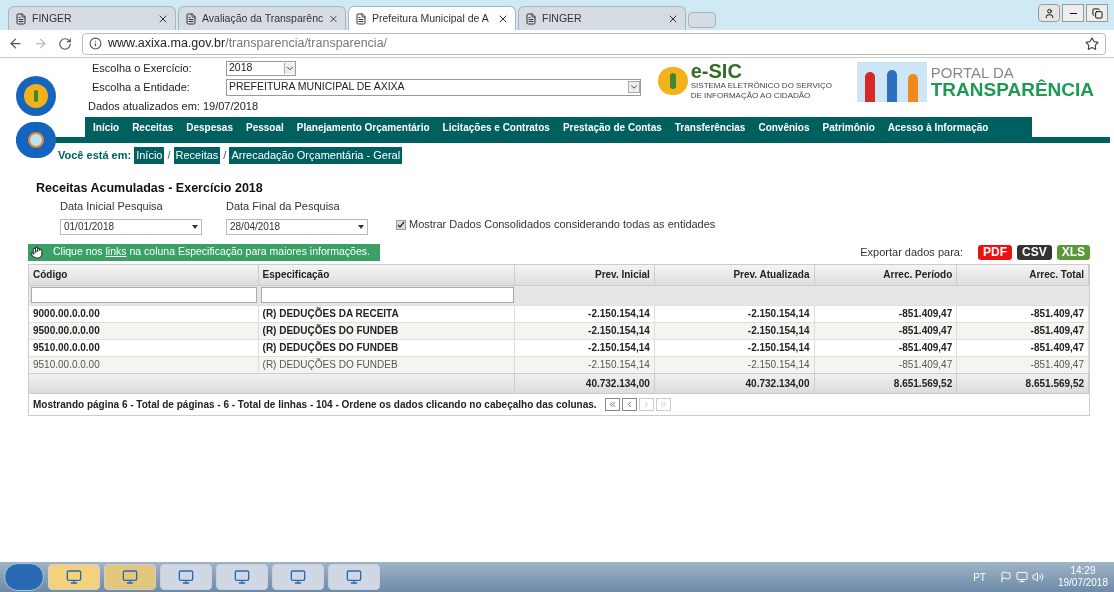  What do you see at coordinates (401, 224) in the screenshot?
I see `checkbox` at bounding box center [401, 224].